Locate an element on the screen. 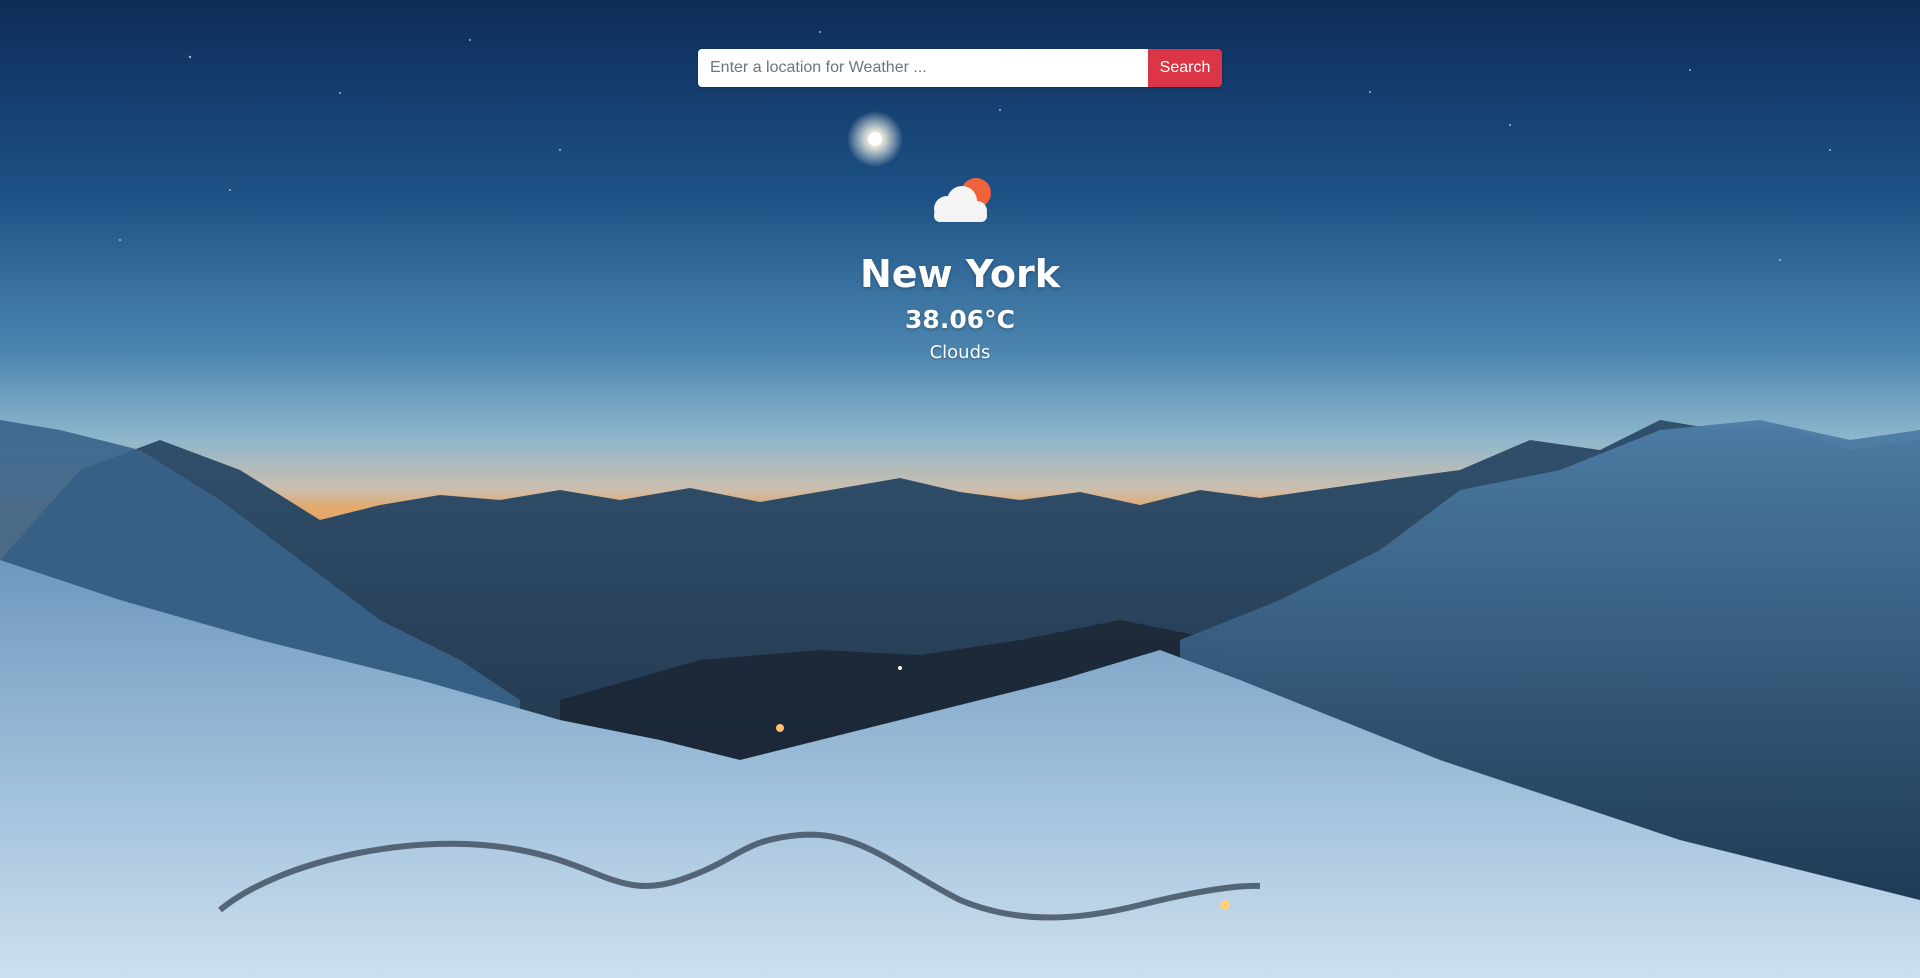 The width and height of the screenshot is (1920, 978). location-search-input is located at coordinates (923, 68).